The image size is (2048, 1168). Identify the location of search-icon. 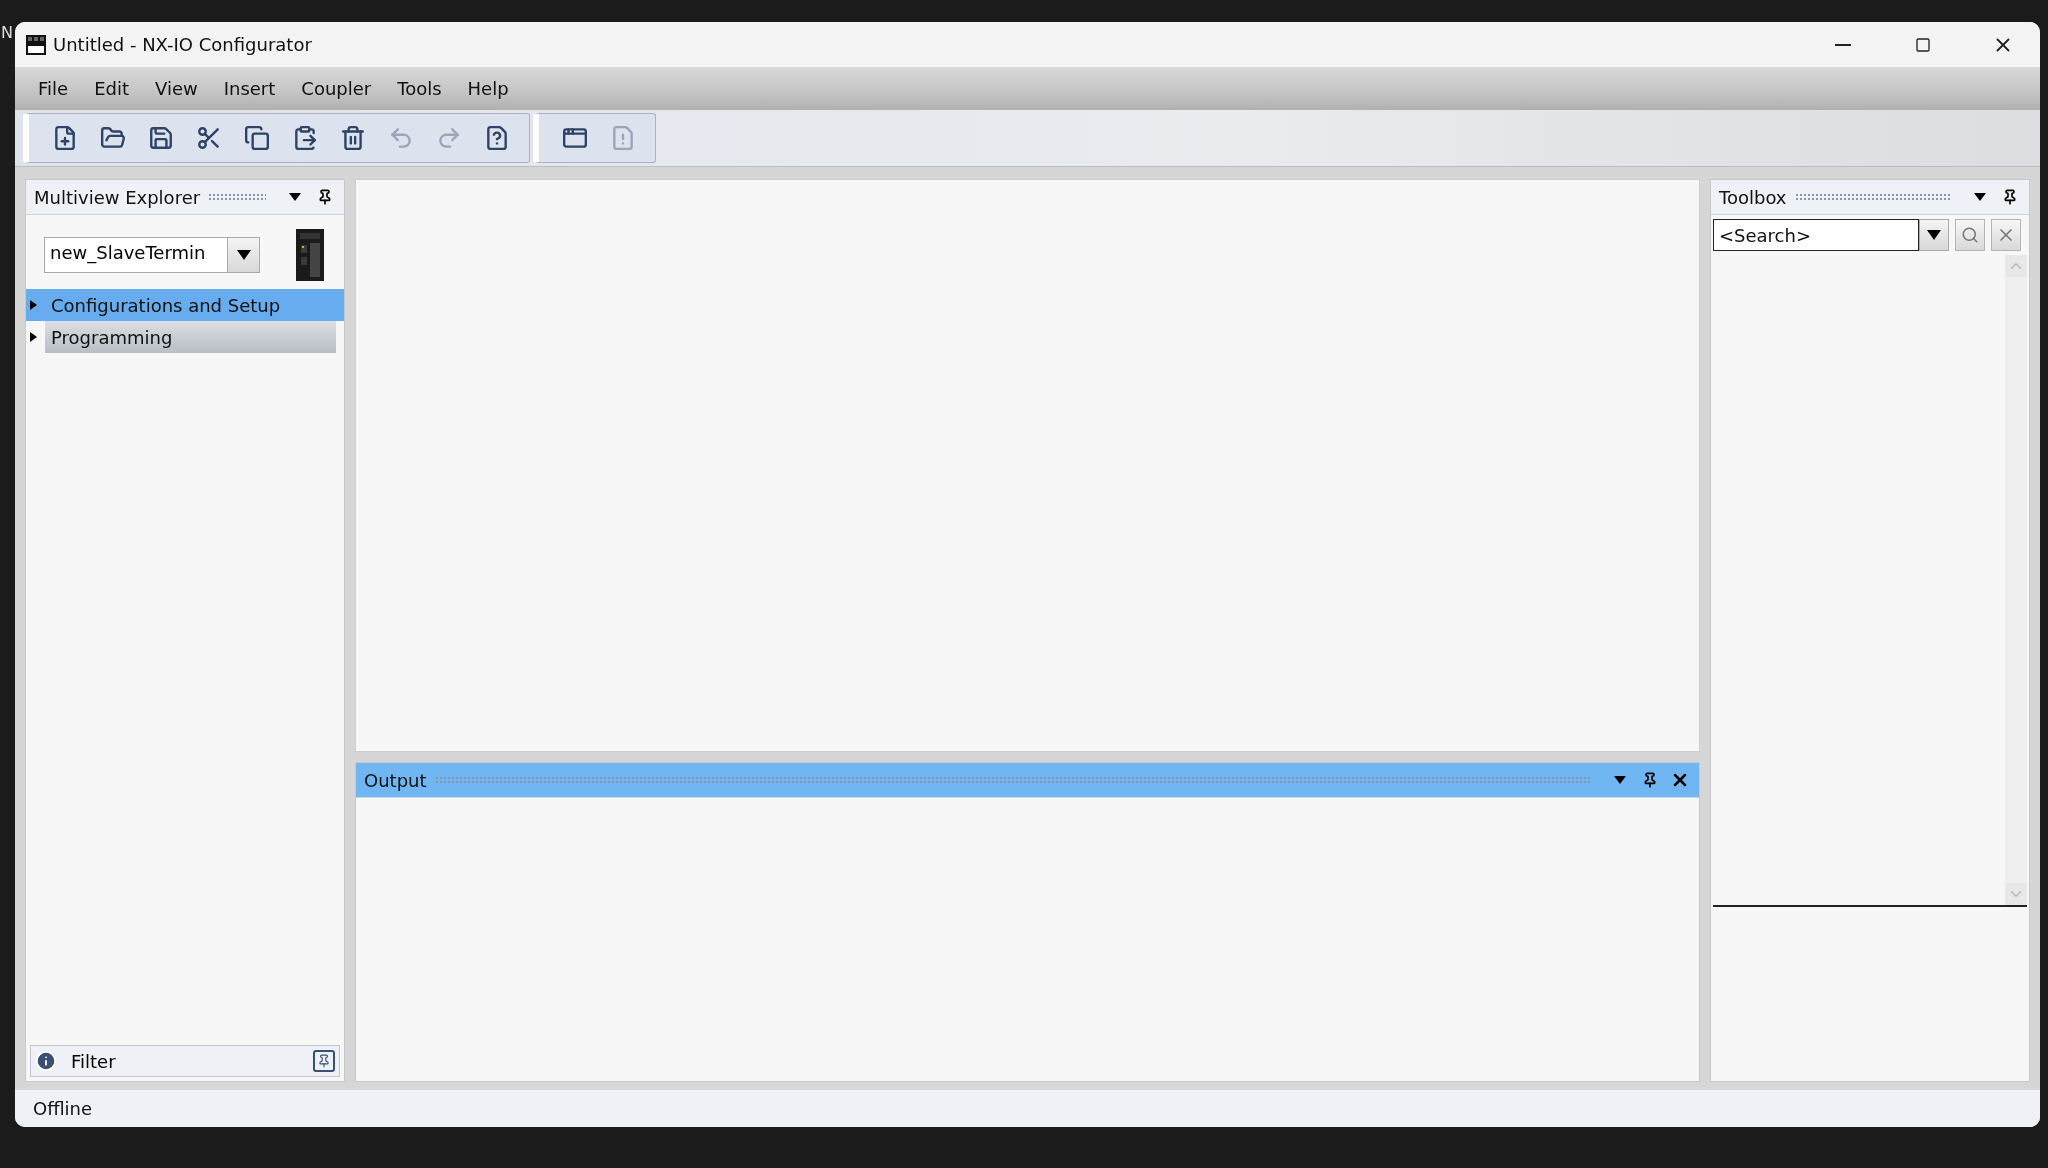
(1970, 235).